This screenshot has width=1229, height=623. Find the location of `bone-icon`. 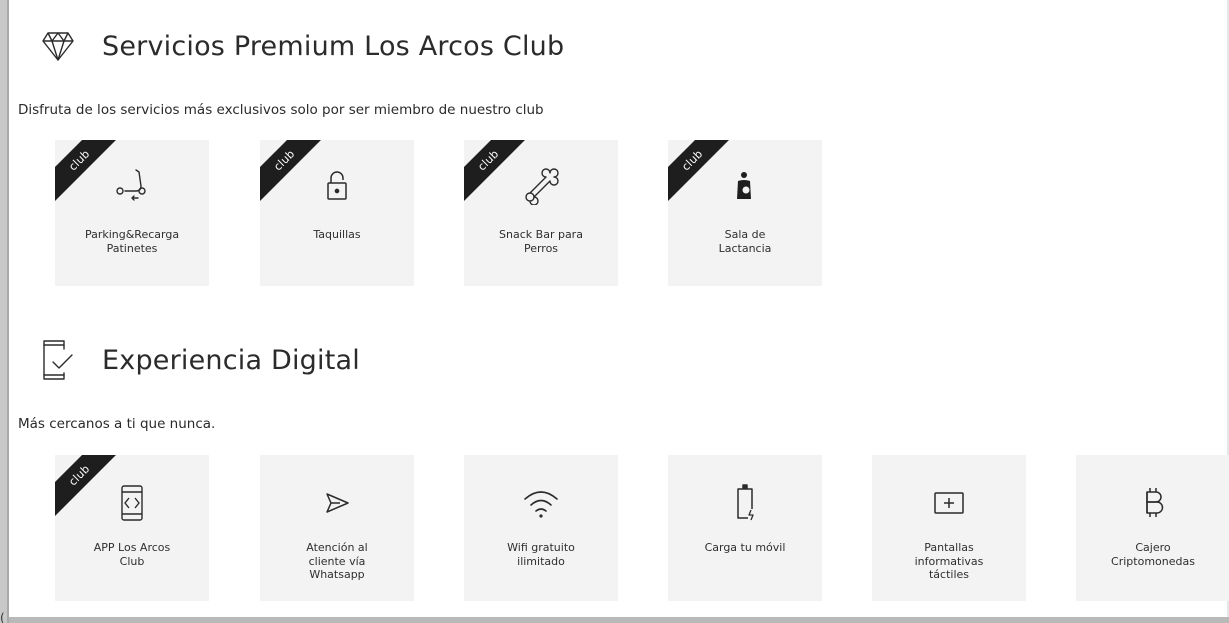

bone-icon is located at coordinates (541, 186).